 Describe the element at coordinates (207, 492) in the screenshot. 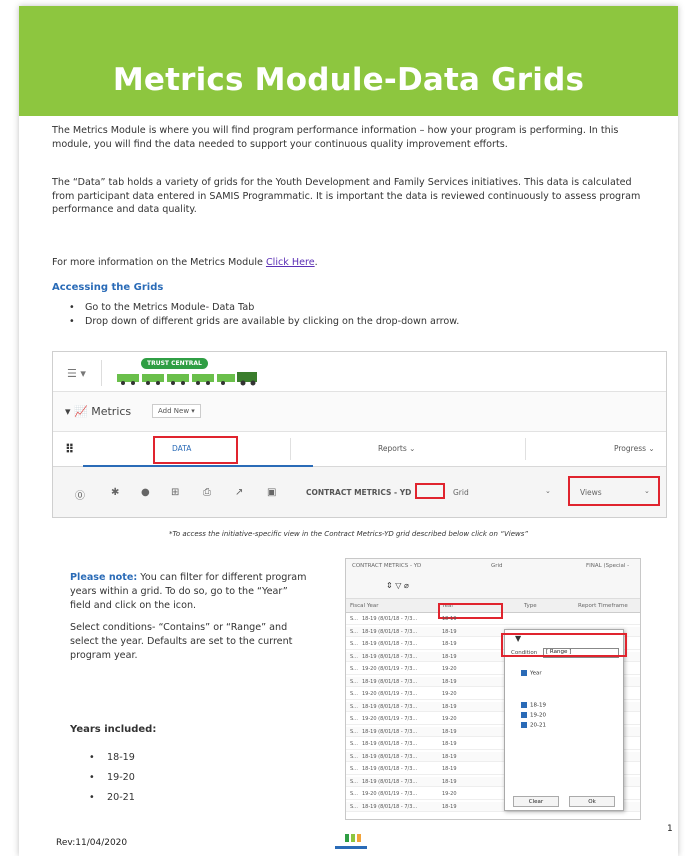

I see `print-icon: ⎙` at that location.